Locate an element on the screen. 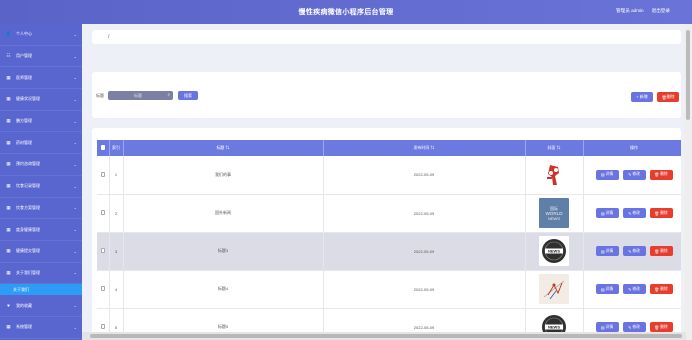 This screenshot has height=340, width=692. sidebar-item-7: ▦ 饮食记录管理 ⌄ is located at coordinates (41, 187).